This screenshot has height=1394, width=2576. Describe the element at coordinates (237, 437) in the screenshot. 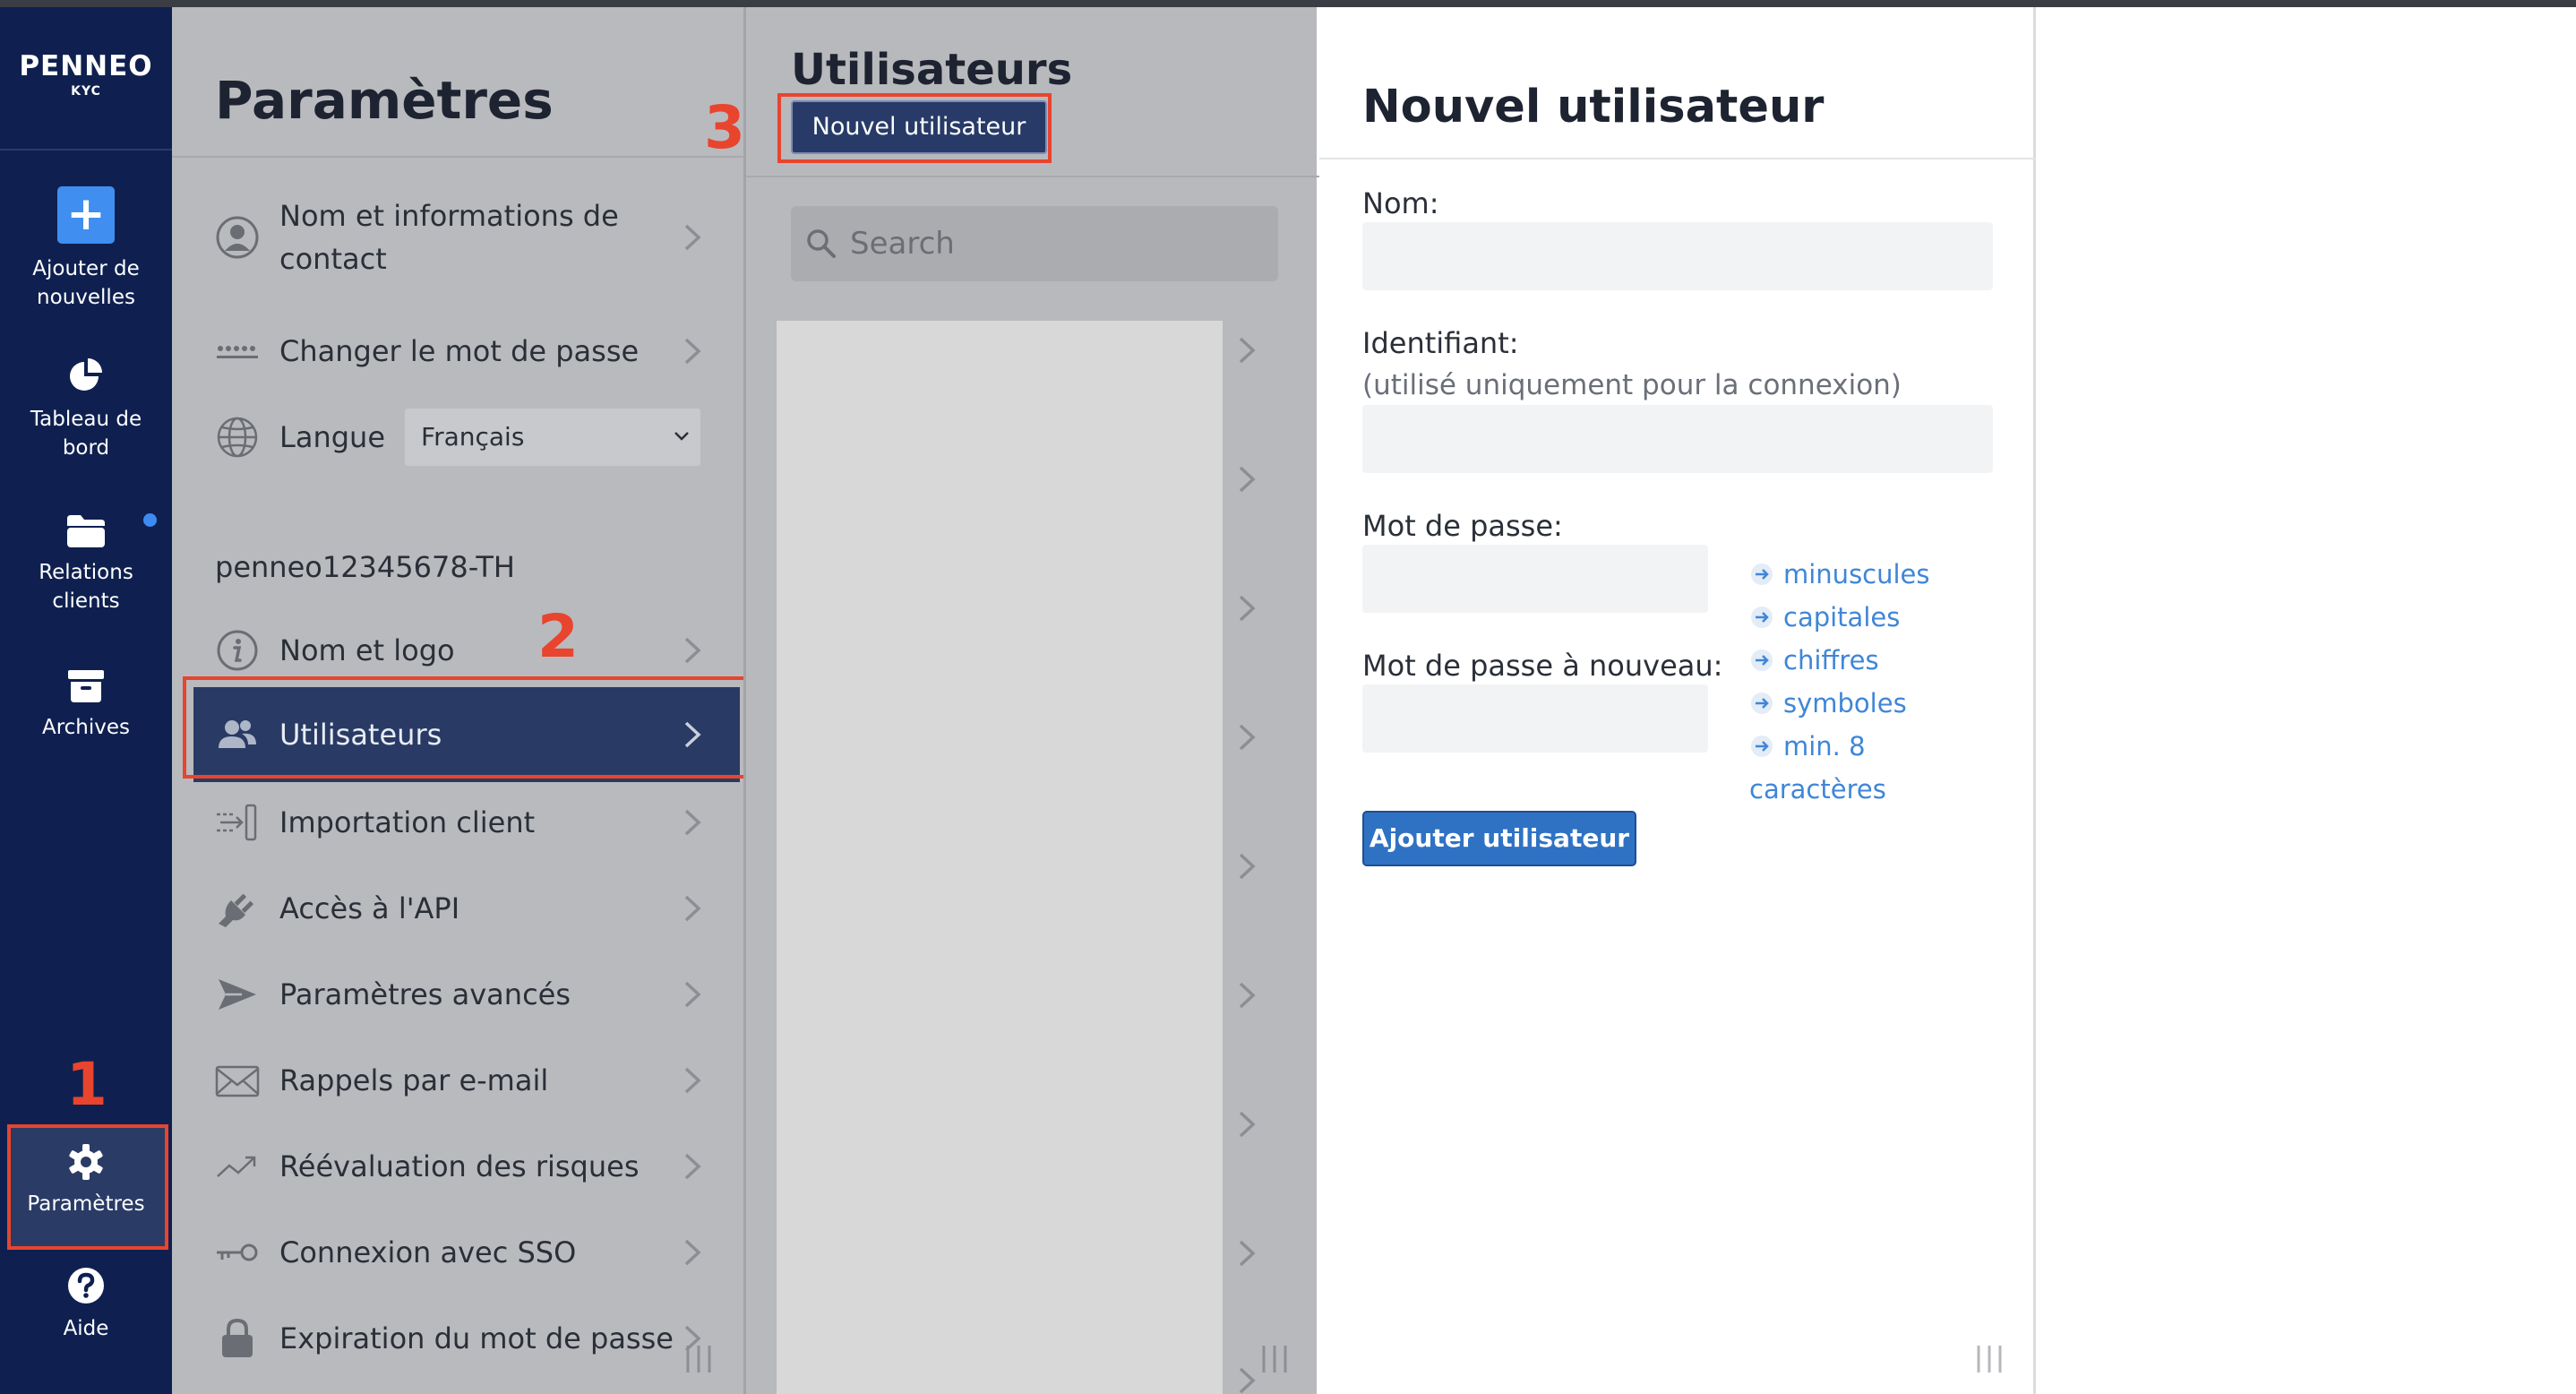

I see `globe-icon` at that location.